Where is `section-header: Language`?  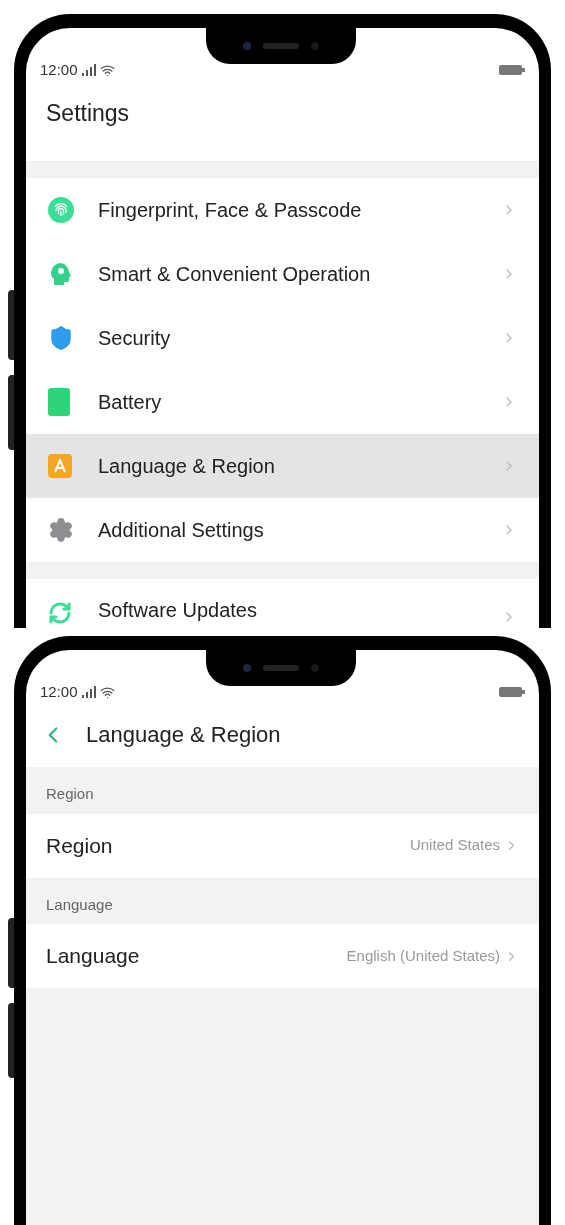 section-header: Language is located at coordinates (79, 904).